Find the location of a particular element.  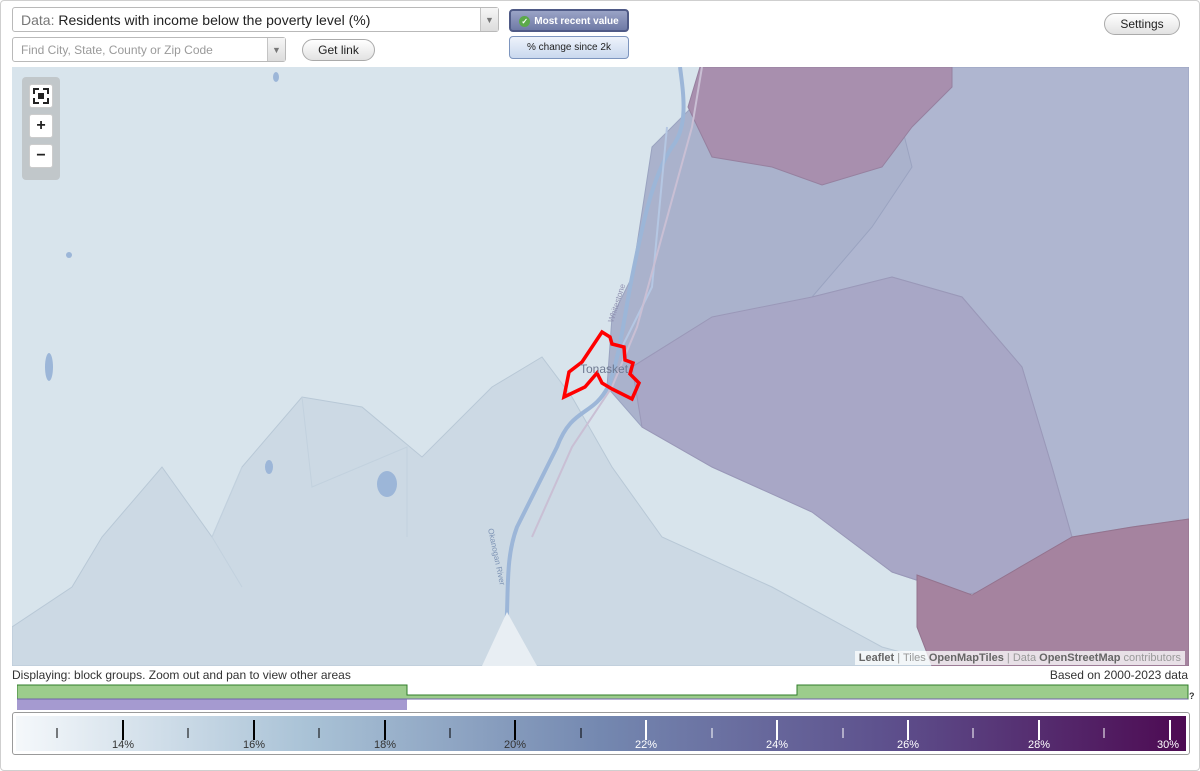

most-recent-label: Most recent value is located at coordinates (576, 21).